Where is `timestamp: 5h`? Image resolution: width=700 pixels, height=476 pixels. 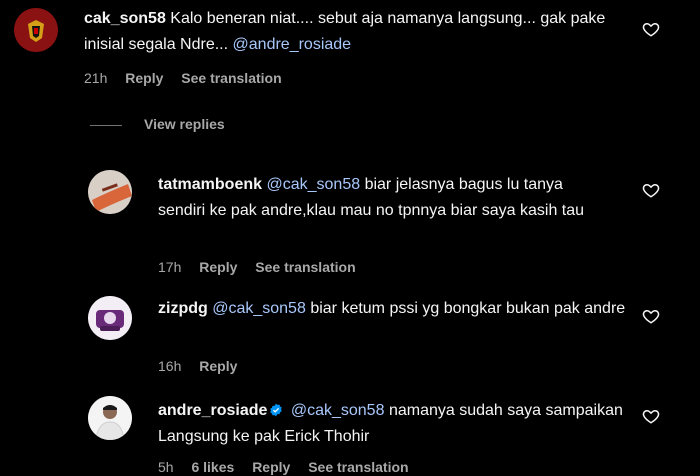 timestamp: 5h is located at coordinates (166, 467).